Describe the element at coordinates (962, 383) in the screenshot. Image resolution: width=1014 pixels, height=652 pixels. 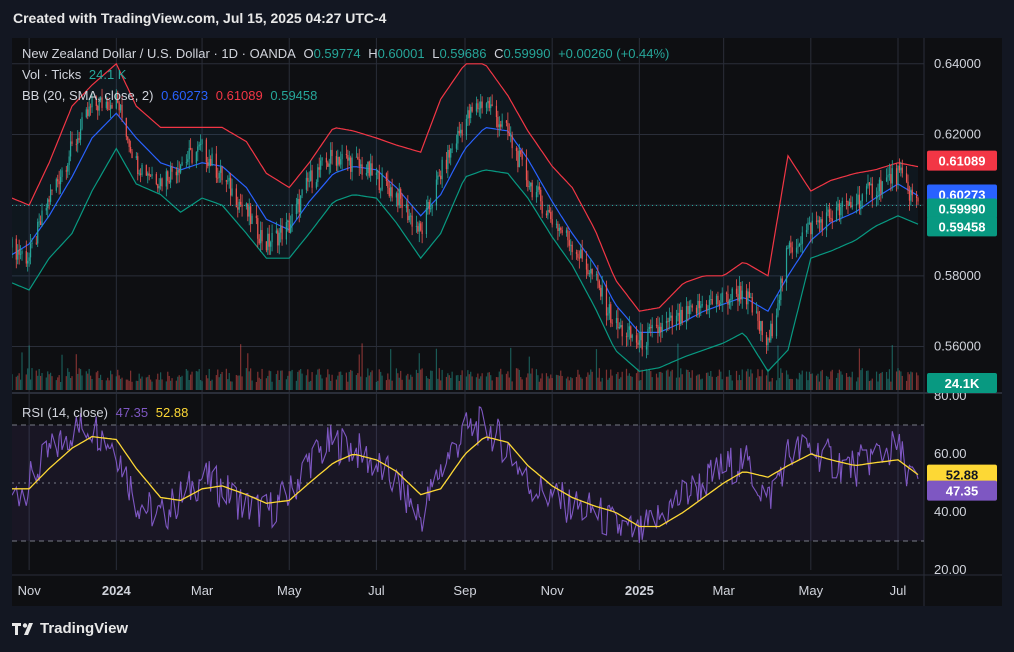
I see `volume-badge: 24.1K` at that location.